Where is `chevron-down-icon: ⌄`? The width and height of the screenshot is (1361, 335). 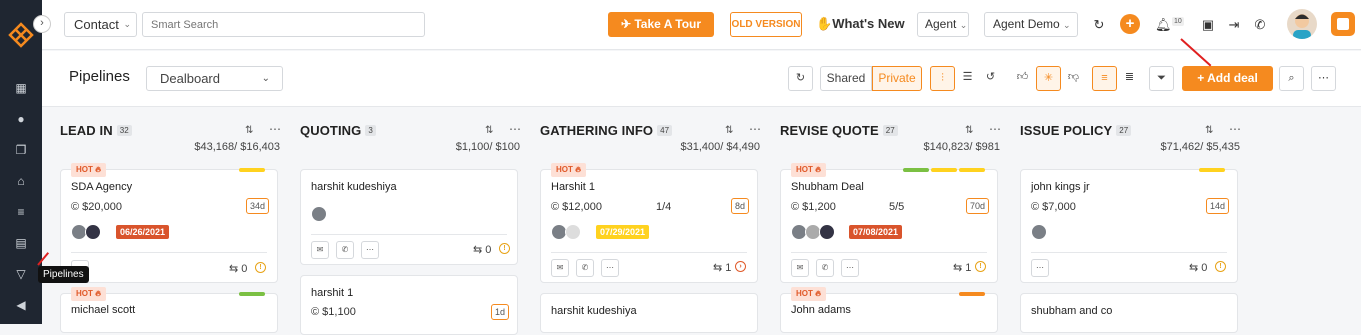
chevron-down-icon: ⌄ is located at coordinates (127, 24).